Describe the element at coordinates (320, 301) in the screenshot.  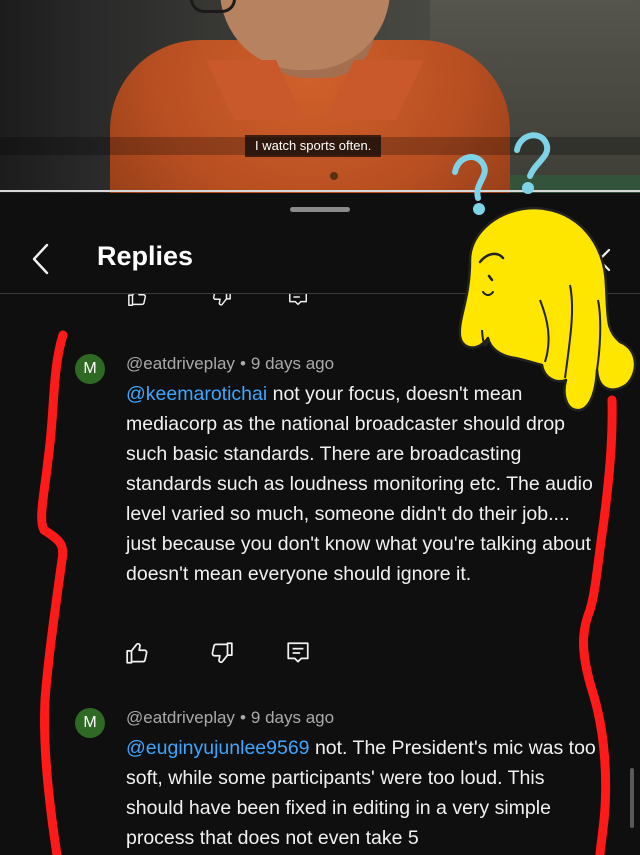
I see `previous-comment-actions` at that location.